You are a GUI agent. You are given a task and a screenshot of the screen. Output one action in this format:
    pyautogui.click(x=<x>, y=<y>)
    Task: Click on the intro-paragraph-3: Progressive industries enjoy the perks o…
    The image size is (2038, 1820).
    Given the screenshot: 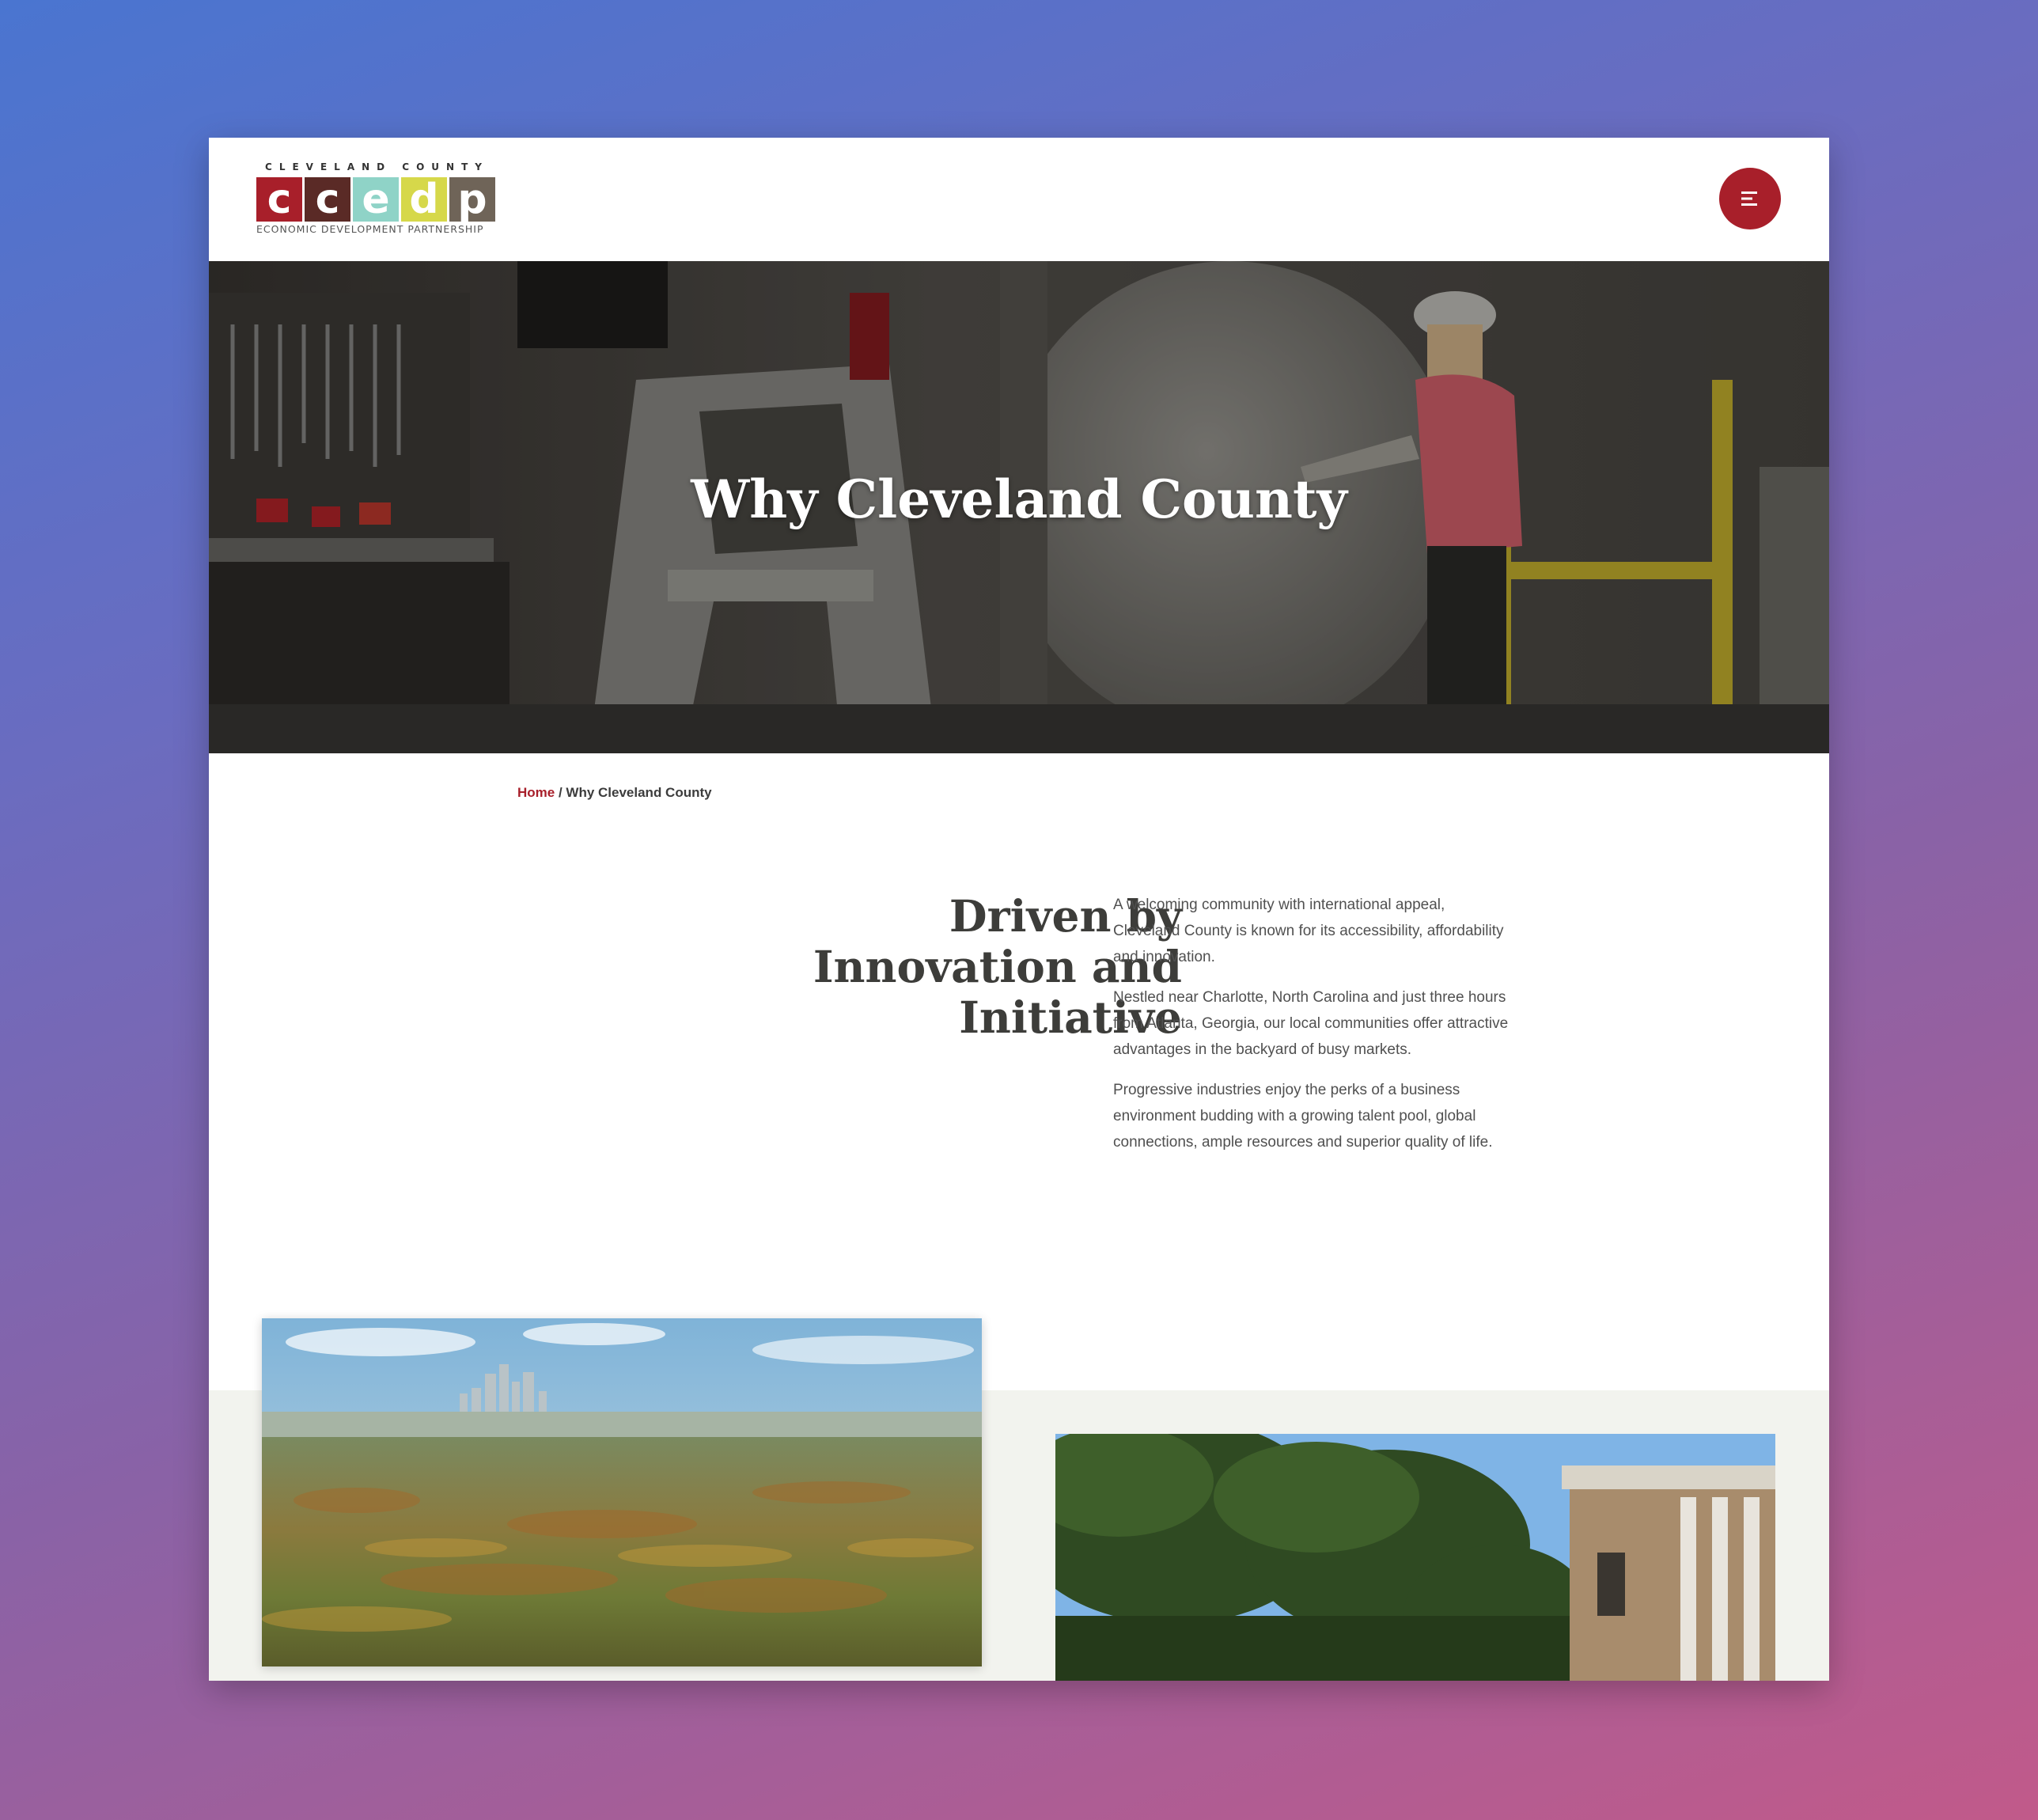 What is the action you would take?
    pyautogui.click(x=1303, y=1116)
    